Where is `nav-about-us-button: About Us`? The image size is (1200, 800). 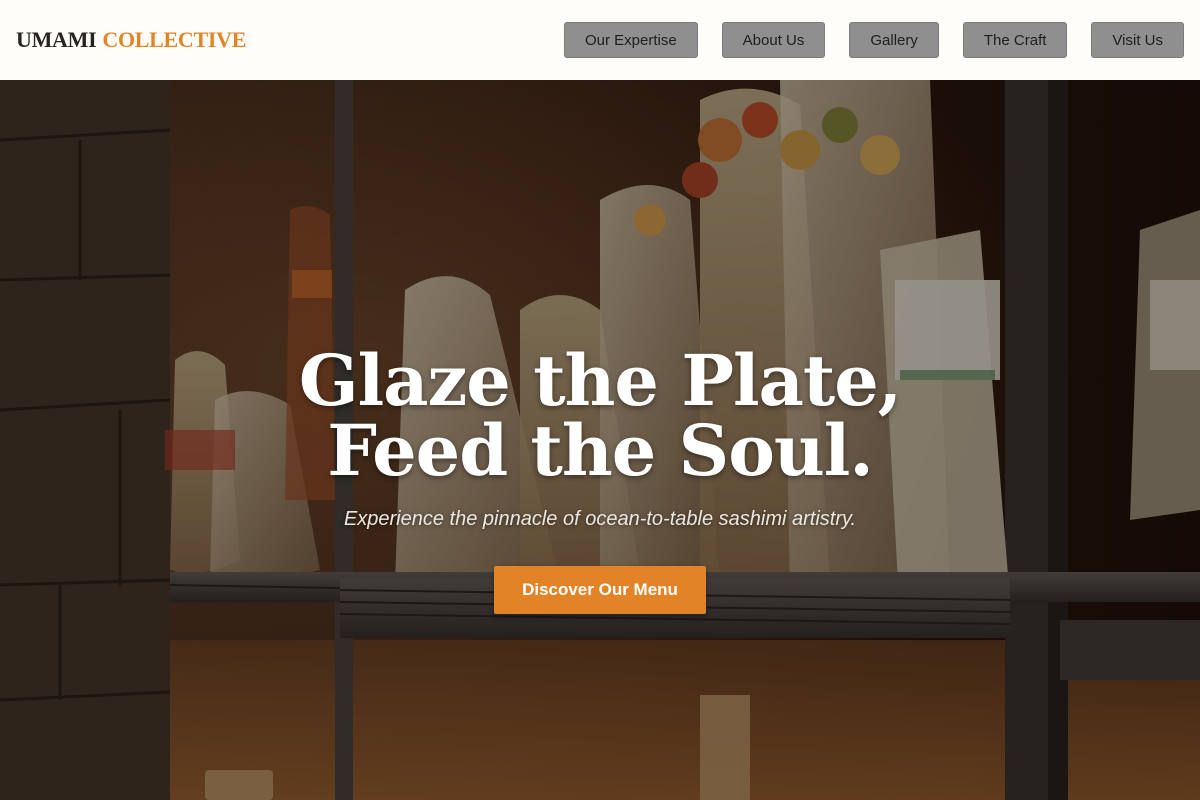
nav-about-us-button: About Us is located at coordinates (773, 40).